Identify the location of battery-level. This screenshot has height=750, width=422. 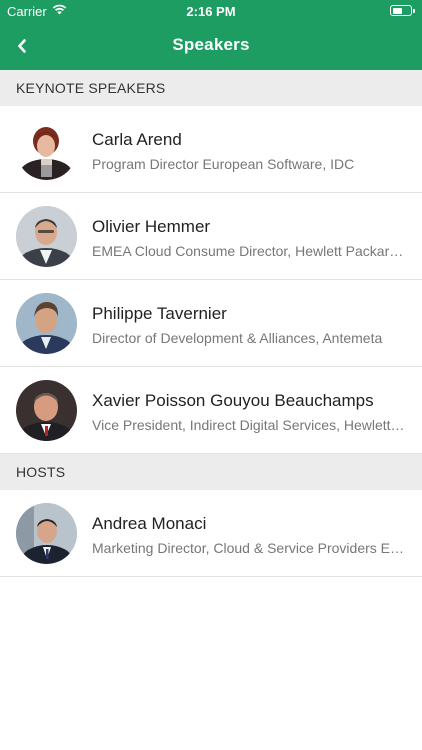
(397, 10).